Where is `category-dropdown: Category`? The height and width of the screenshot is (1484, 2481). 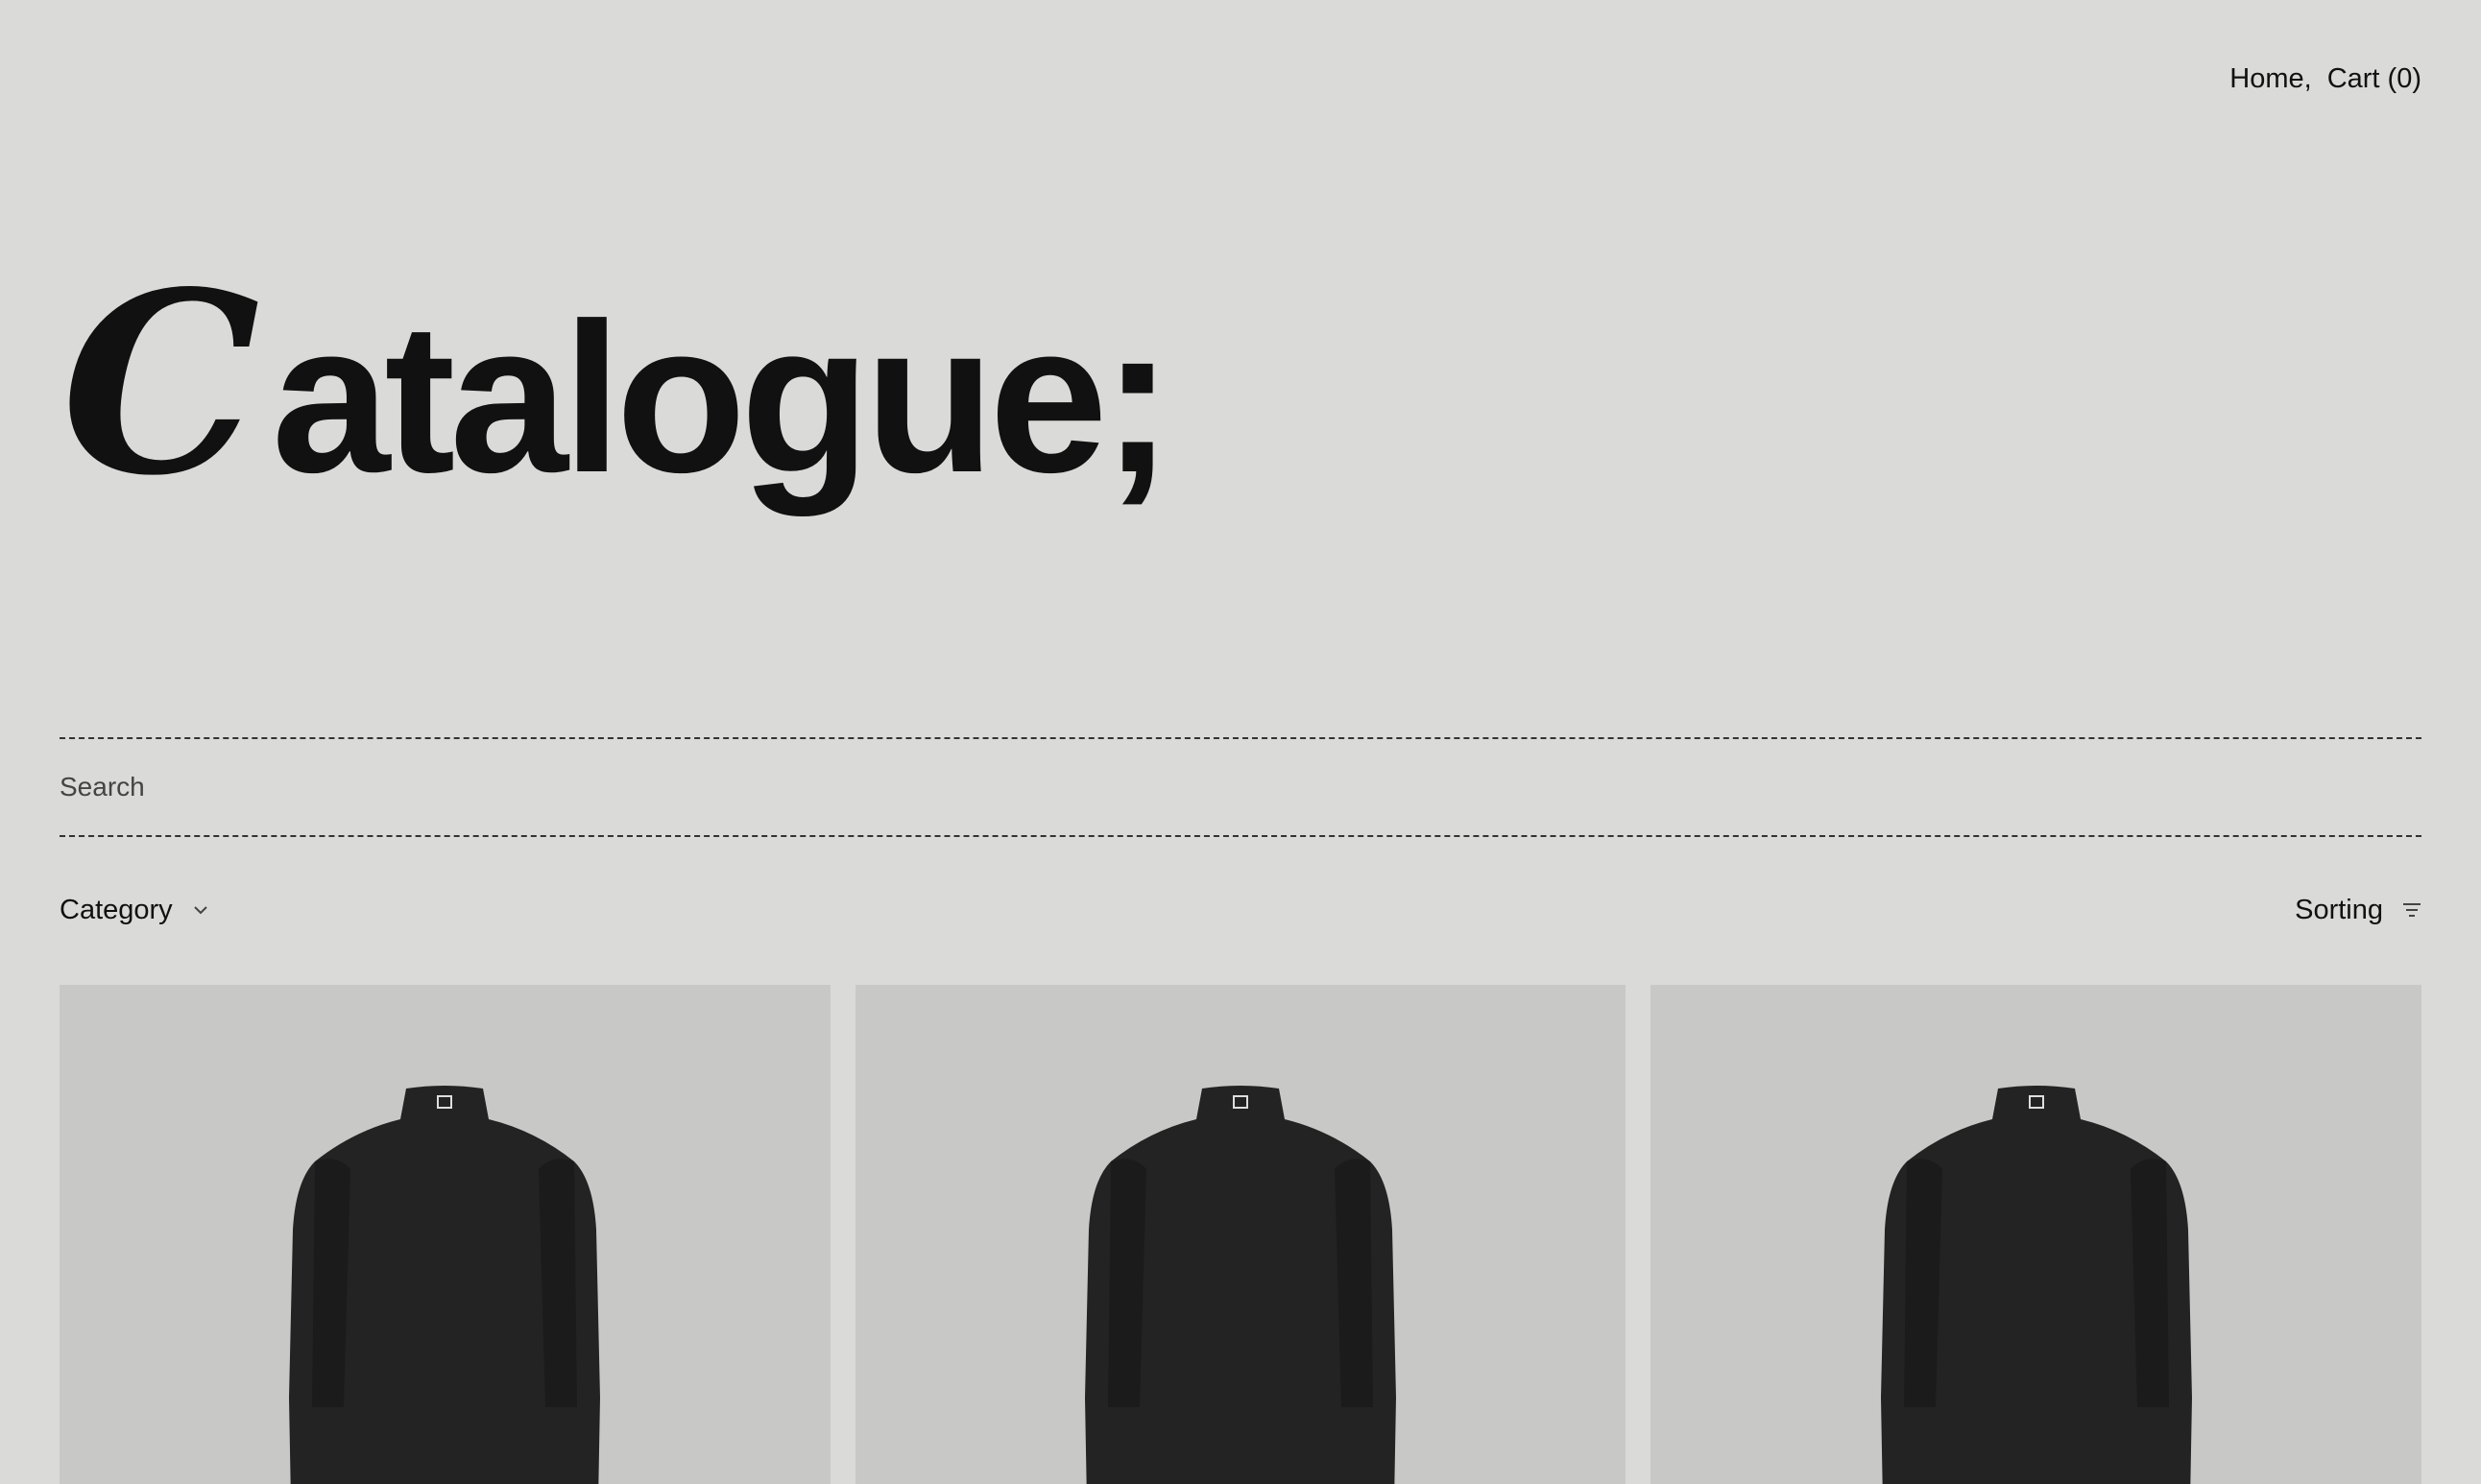
category-dropdown: Category is located at coordinates (134, 910).